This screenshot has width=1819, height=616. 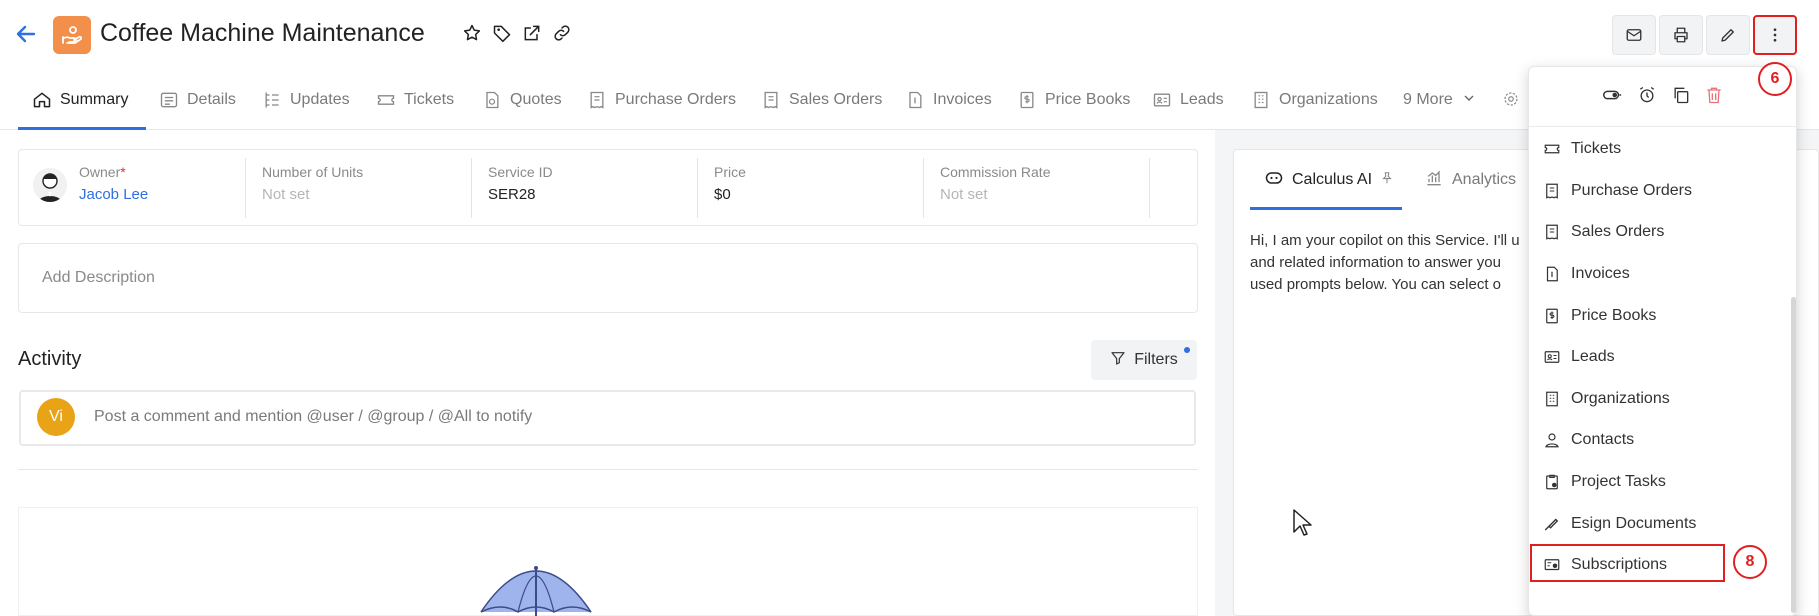 What do you see at coordinates (608, 469) in the screenshot?
I see `divider` at bounding box center [608, 469].